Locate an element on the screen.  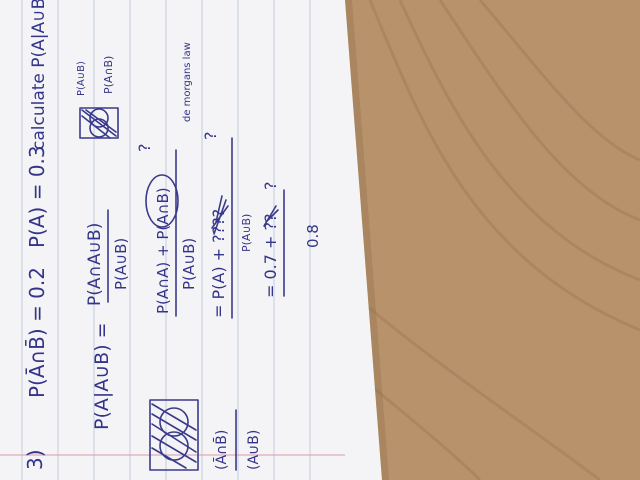
step-2-den: P(A∪B) is located at coordinates (189, 264).